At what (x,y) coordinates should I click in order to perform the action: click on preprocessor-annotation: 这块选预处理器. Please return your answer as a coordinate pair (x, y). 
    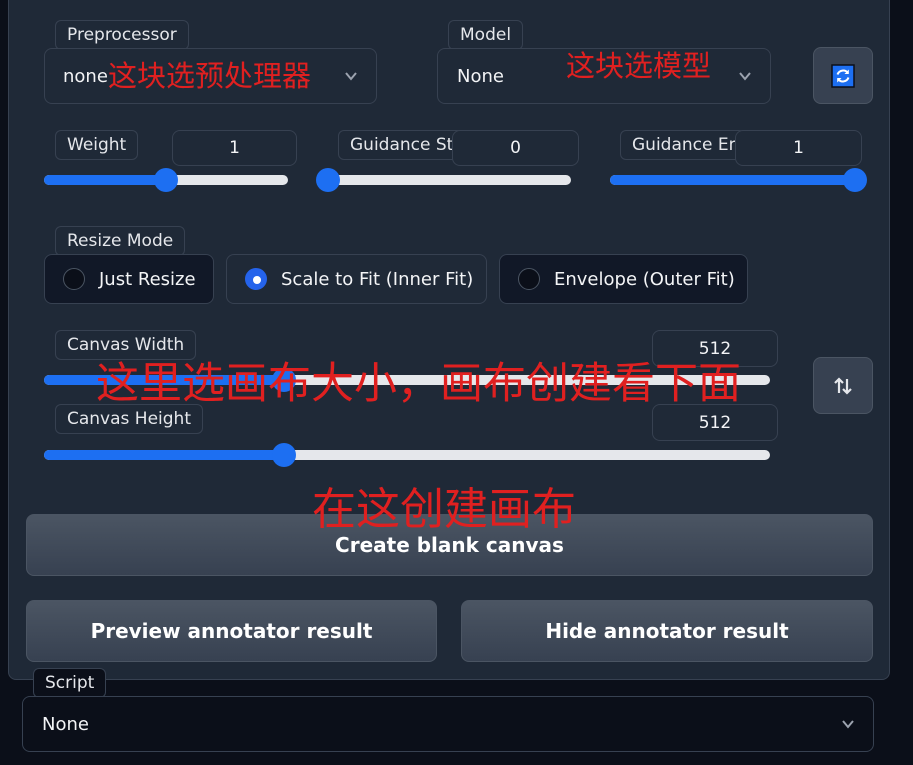
    Looking at the image, I should click on (210, 76).